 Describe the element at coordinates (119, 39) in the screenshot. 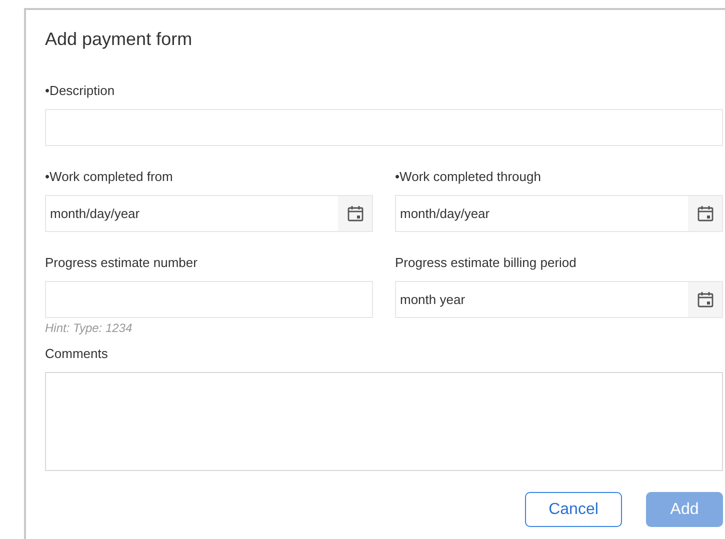

I see `dialog-title: Add payment form` at that location.